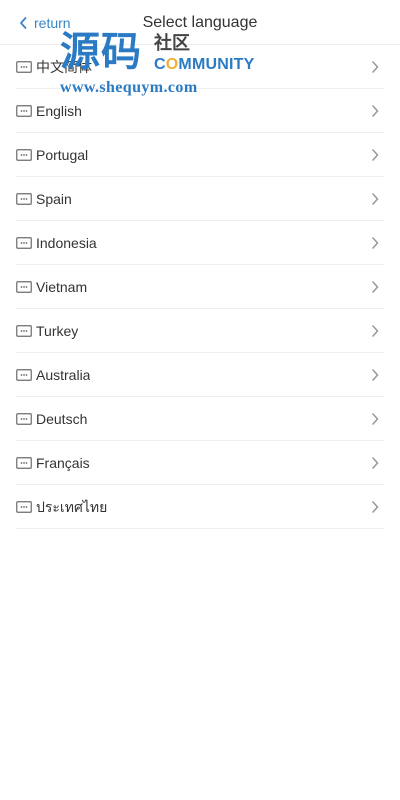  Describe the element at coordinates (200, 155) in the screenshot. I see `list-item: Portugal` at that location.